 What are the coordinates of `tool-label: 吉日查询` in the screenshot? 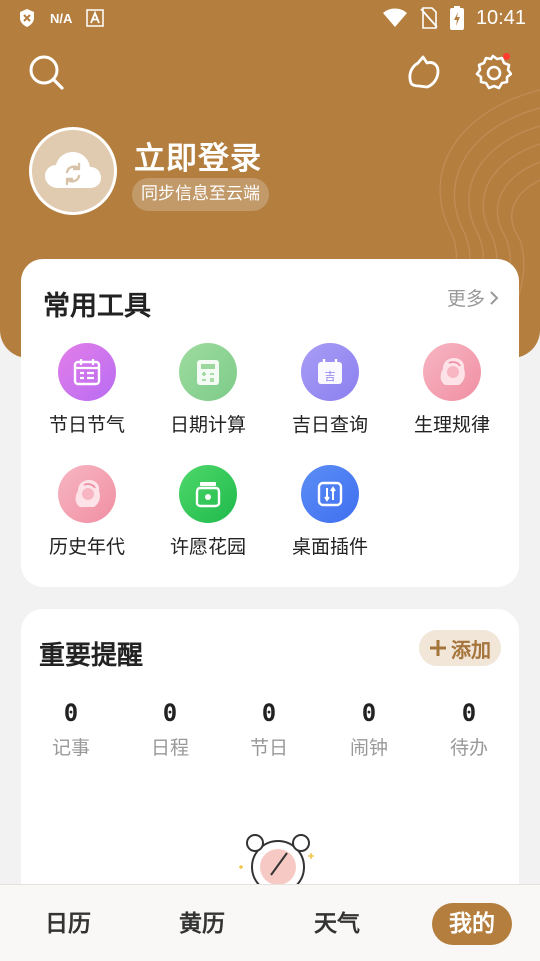 It's located at (329, 425).